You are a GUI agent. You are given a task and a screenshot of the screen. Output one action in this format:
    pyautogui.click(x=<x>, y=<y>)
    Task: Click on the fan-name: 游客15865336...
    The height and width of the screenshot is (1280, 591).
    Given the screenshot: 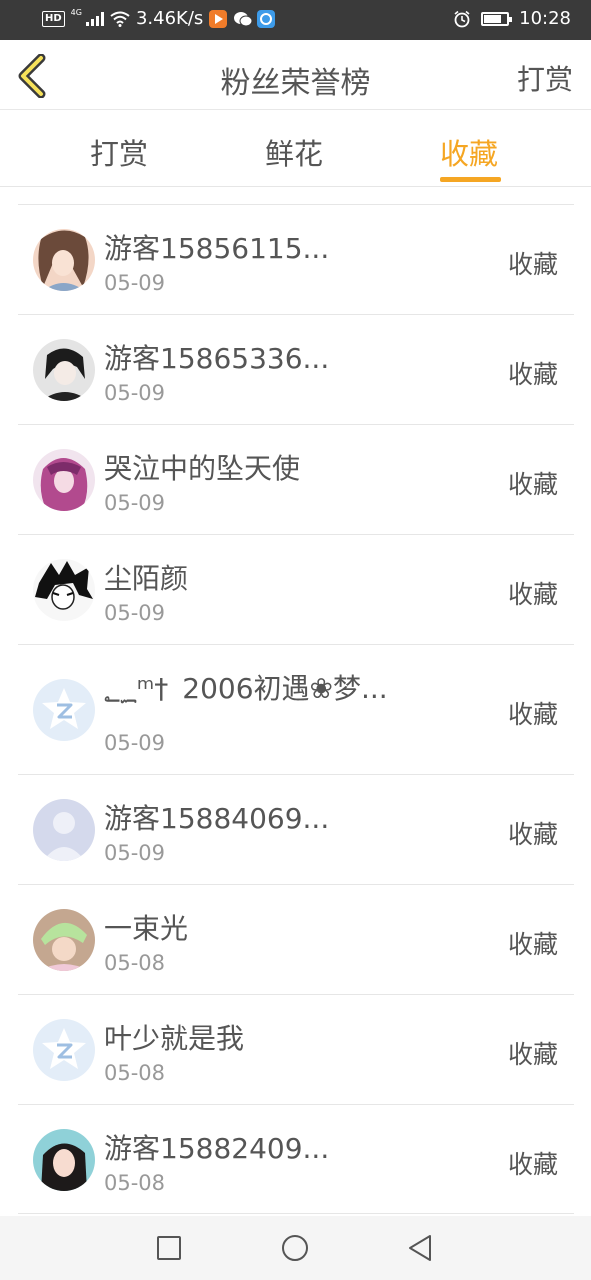 What is the action you would take?
    pyautogui.click(x=217, y=358)
    